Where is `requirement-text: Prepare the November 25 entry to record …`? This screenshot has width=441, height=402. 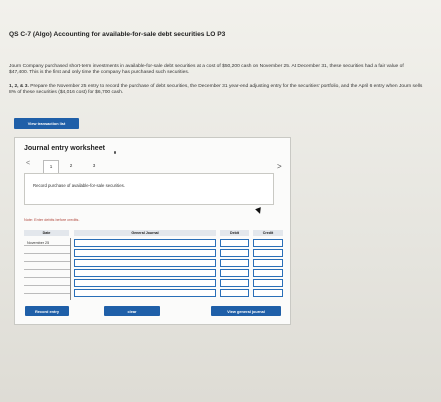 requirement-text: Prepare the November 25 entry to record … is located at coordinates (216, 90).